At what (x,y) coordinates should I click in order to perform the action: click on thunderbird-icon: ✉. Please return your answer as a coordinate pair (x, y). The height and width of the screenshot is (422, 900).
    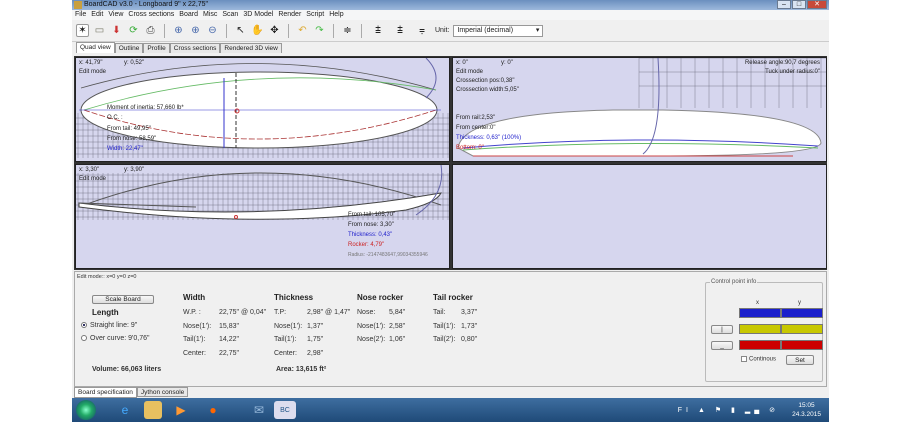
    Looking at the image, I should click on (259, 410).